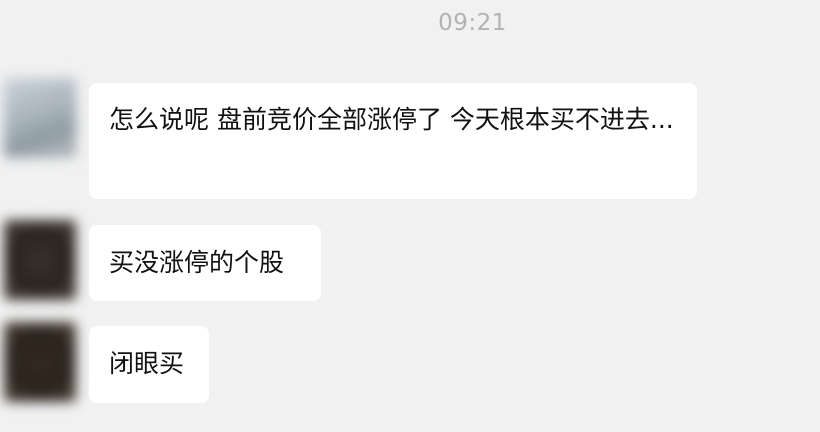  I want to click on message-bubble: 闭眼买, so click(149, 364).